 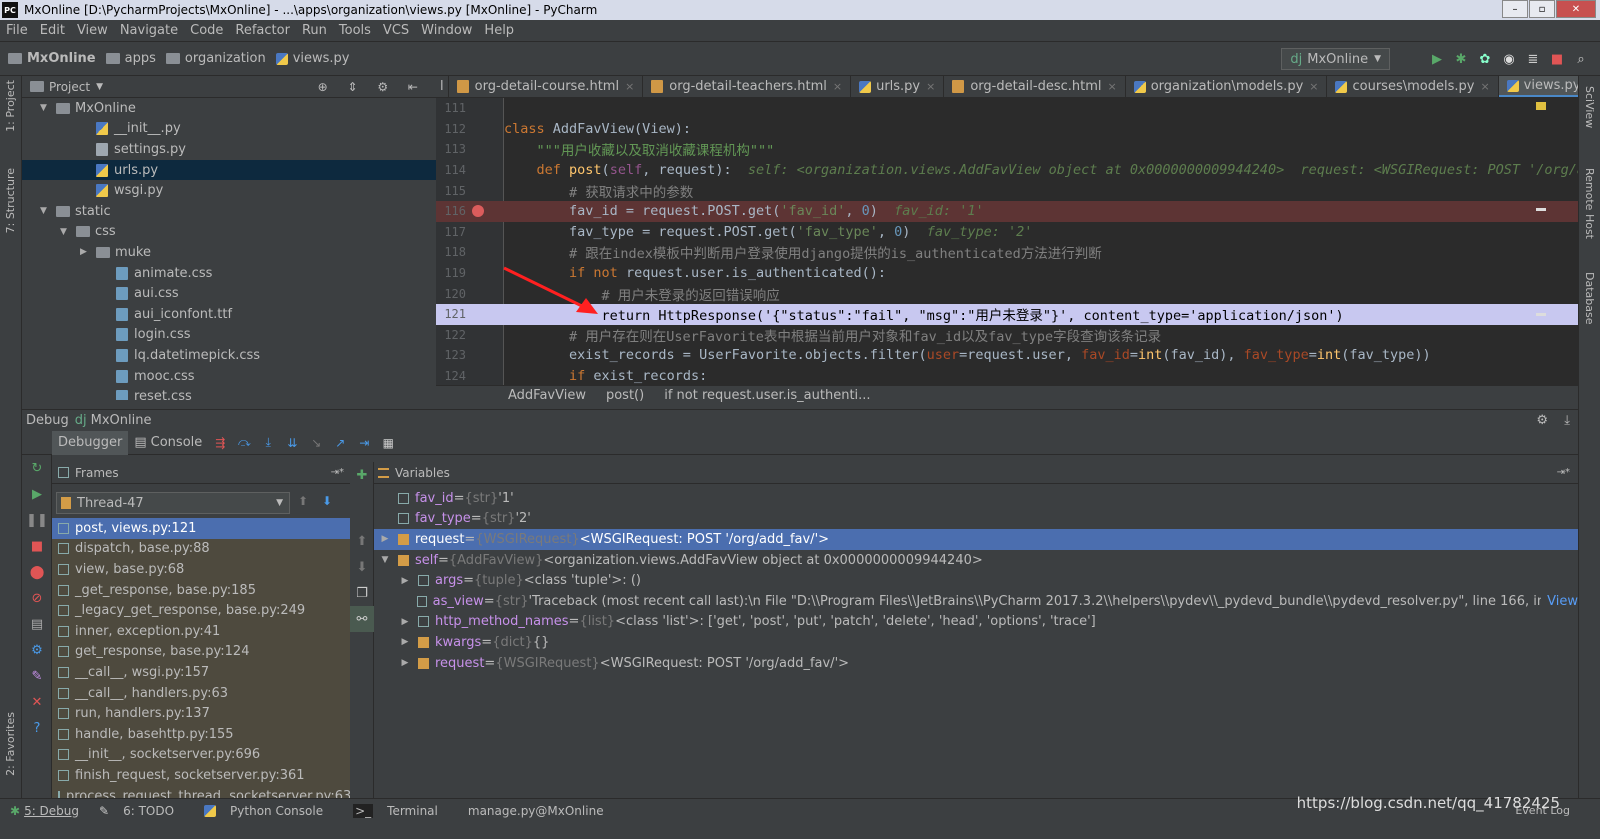 What do you see at coordinates (244, 443) in the screenshot?
I see `step-over-icon: ⤼` at bounding box center [244, 443].